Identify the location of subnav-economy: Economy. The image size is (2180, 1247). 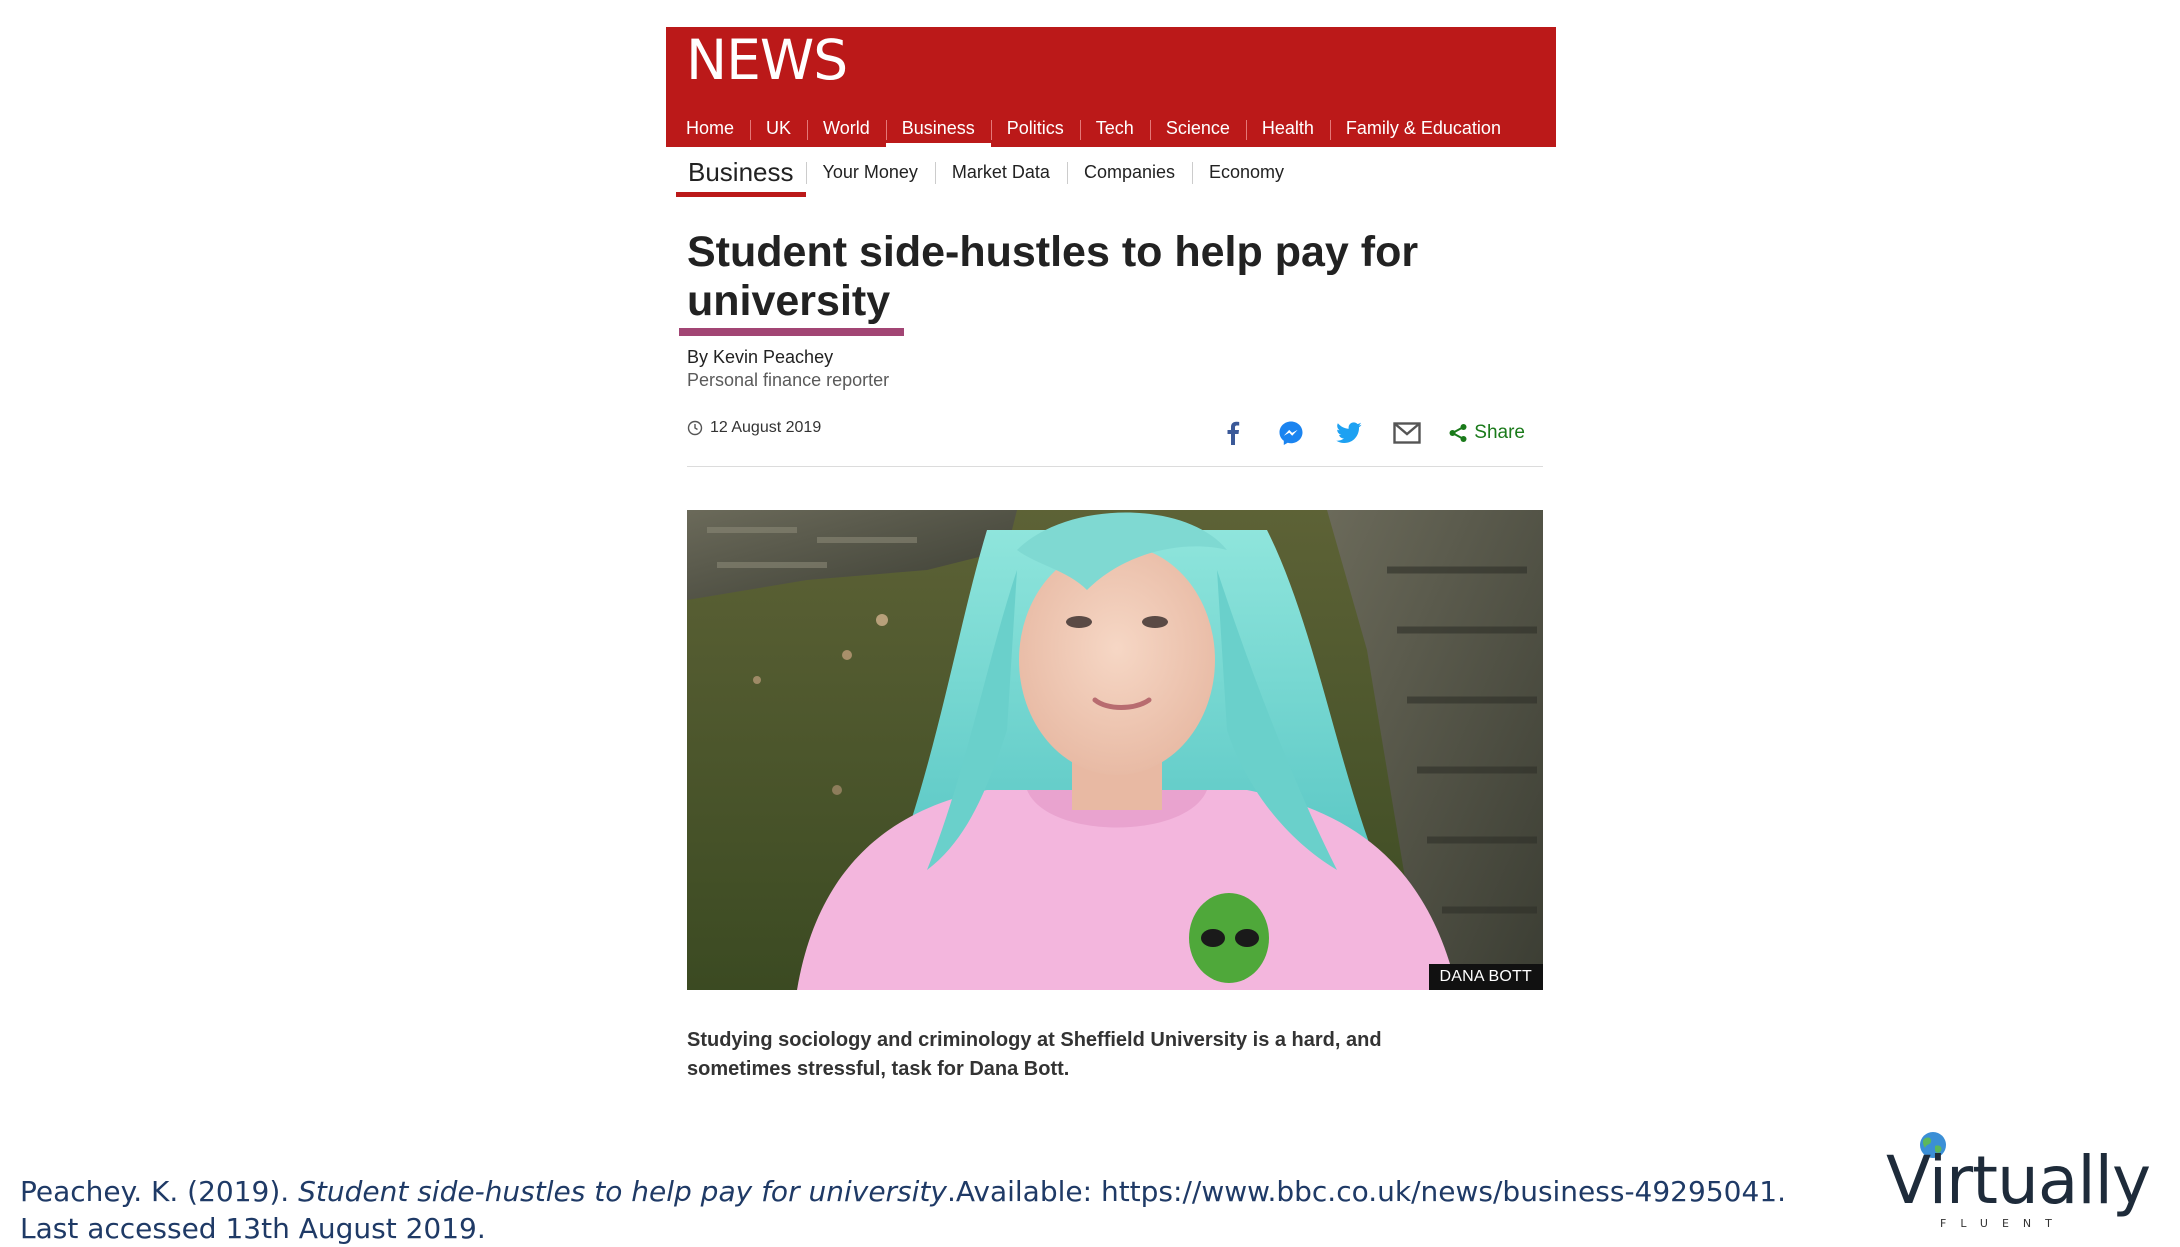
(1246, 172).